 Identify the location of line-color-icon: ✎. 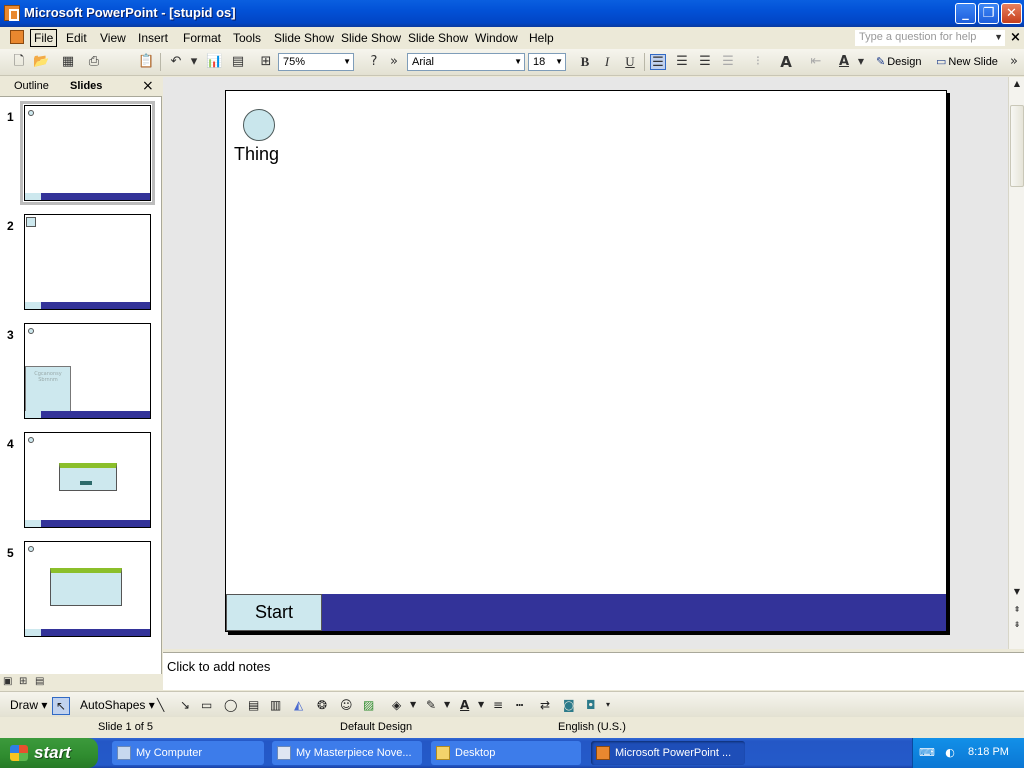
(431, 705).